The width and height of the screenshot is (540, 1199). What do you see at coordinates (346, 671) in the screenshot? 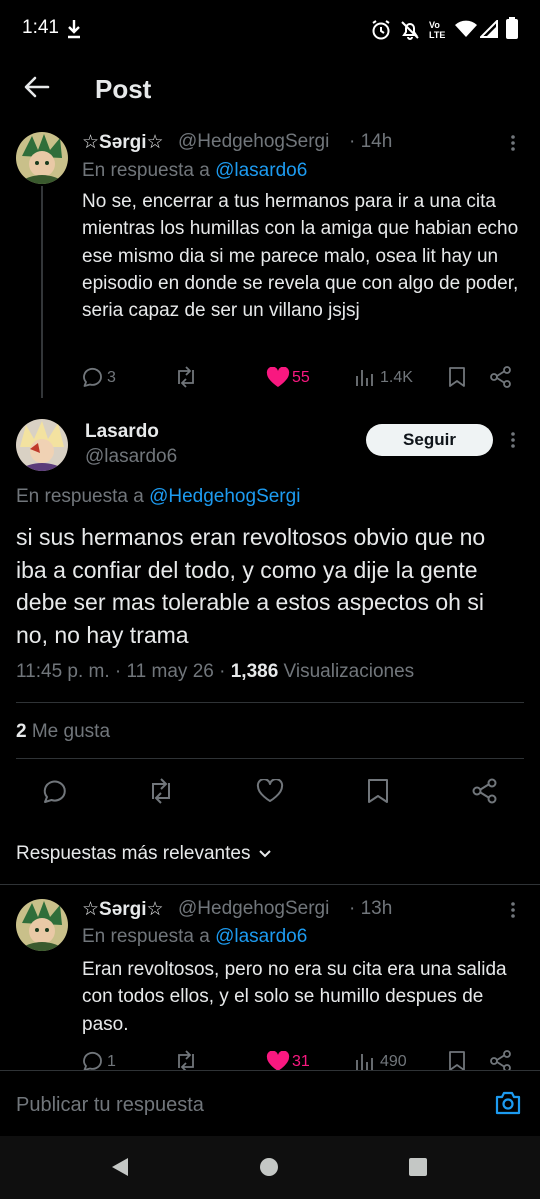
I see `views-label: Visualizaciones` at bounding box center [346, 671].